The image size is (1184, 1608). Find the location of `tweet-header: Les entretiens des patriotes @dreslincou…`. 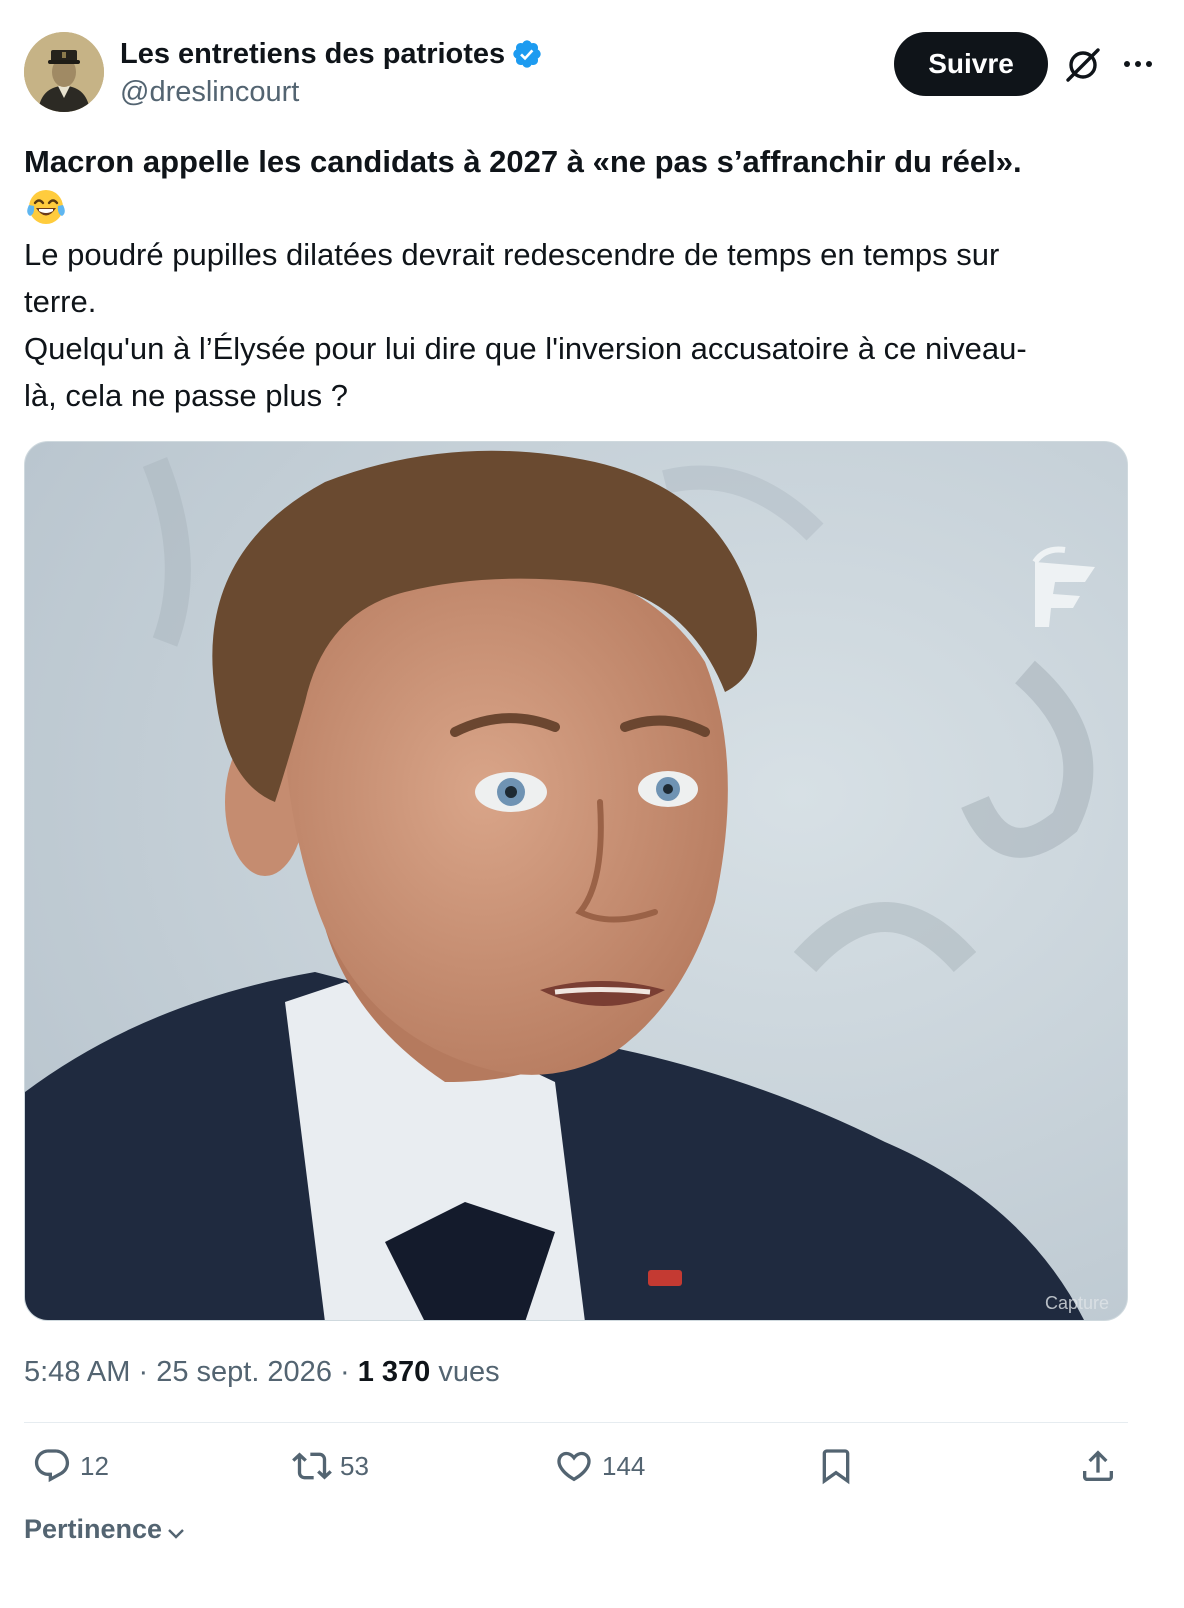

tweet-header: Les entretiens des patriotes @dreslincou… is located at coordinates (592, 72).